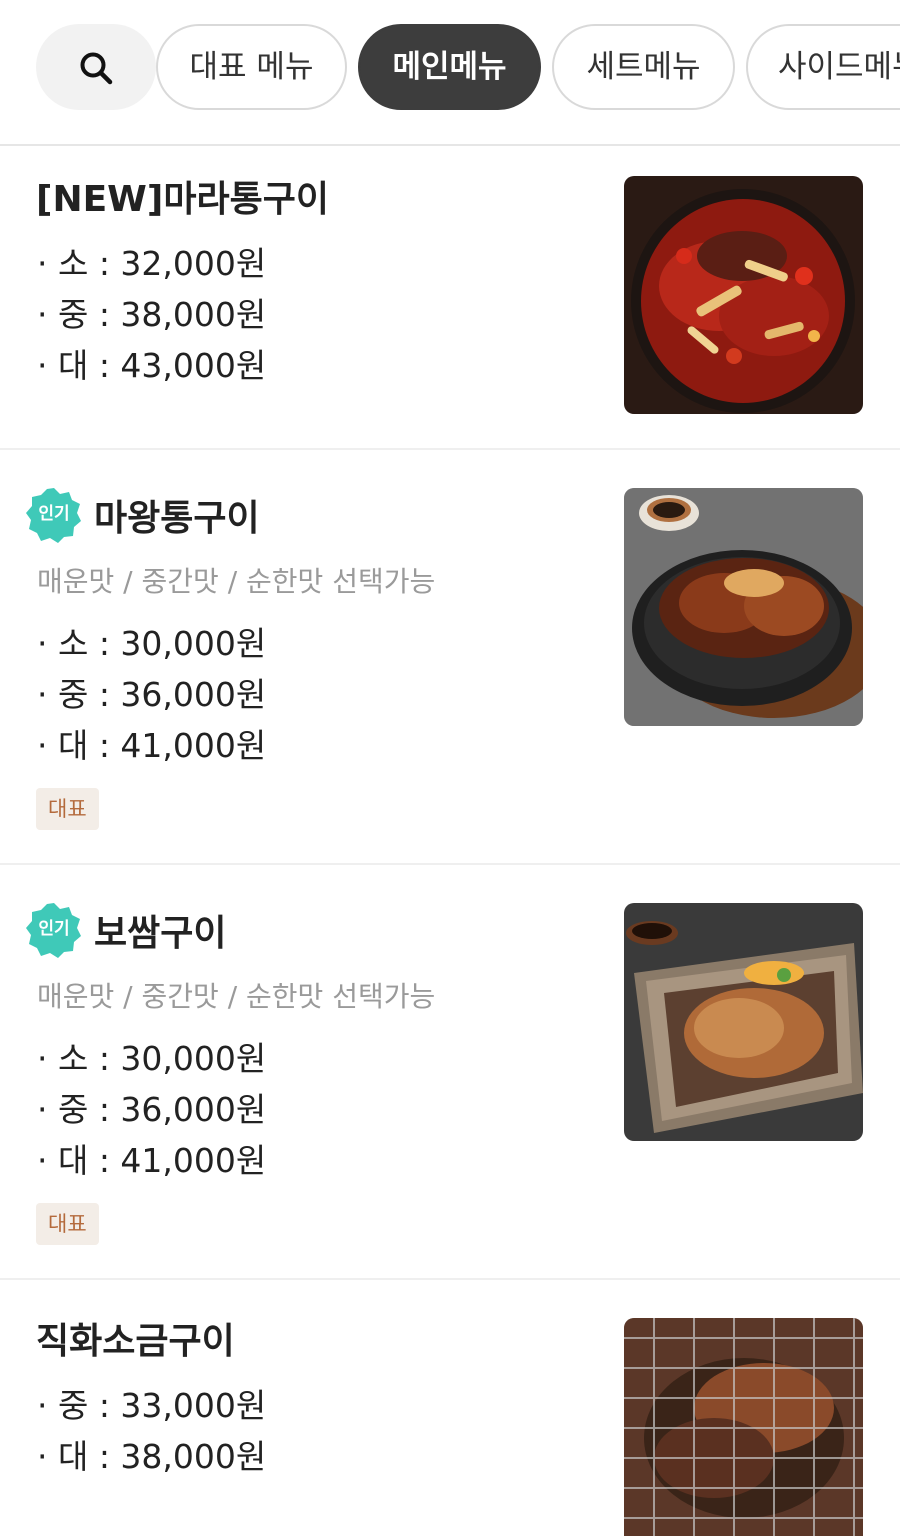 The image size is (900, 1536). What do you see at coordinates (643, 67) in the screenshot?
I see `tab-set-menu: 세트메뉴` at bounding box center [643, 67].